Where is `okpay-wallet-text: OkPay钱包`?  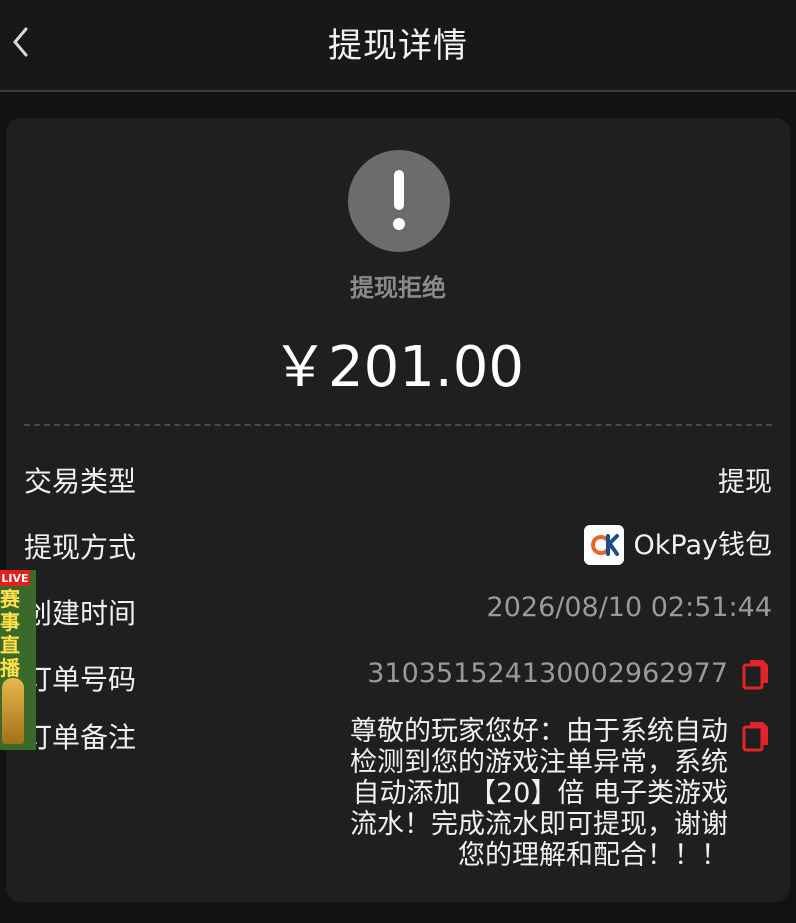 okpay-wallet-text: OkPay钱包 is located at coordinates (702, 545).